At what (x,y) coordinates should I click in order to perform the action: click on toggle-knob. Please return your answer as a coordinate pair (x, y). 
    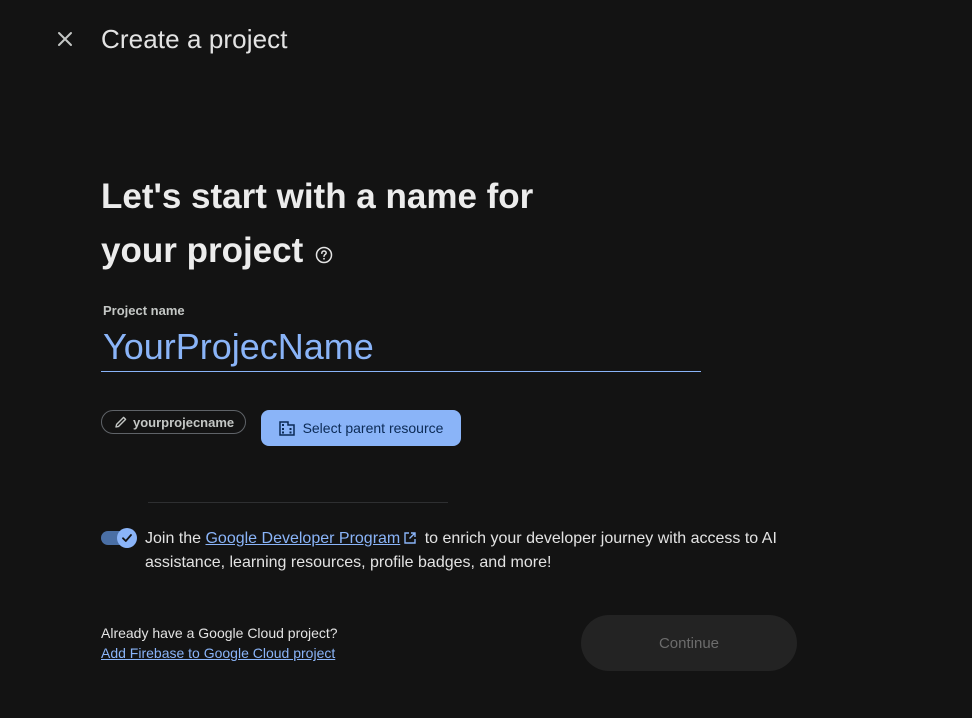
    Looking at the image, I should click on (127, 538).